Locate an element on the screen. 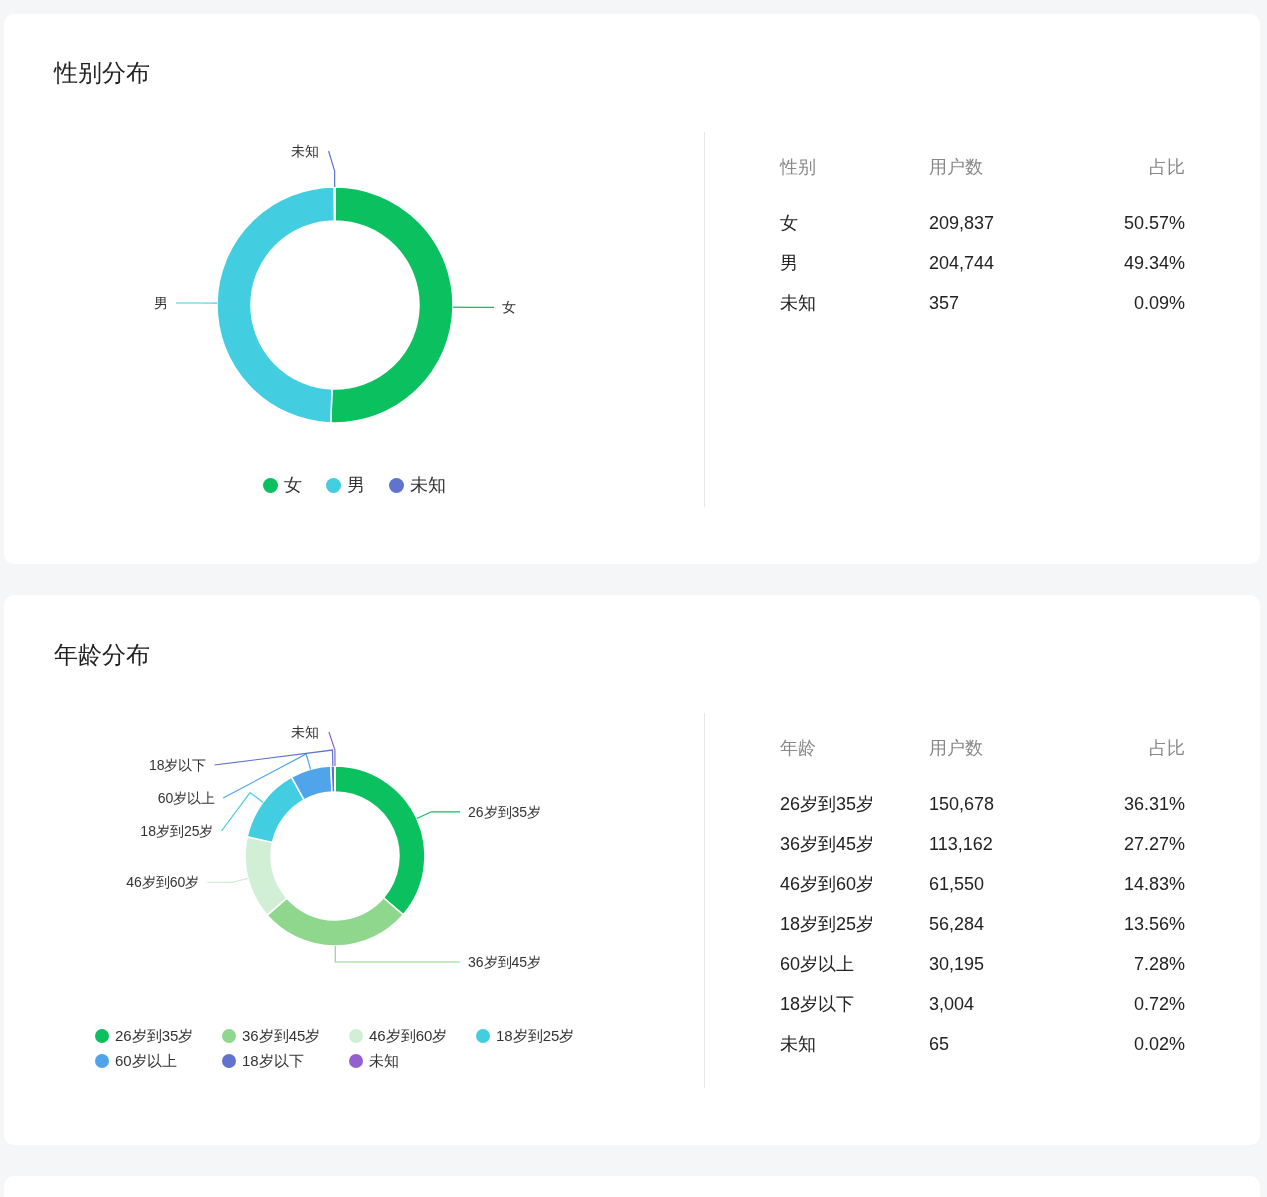  table-cell-text: 50.57% is located at coordinates (1153, 223).